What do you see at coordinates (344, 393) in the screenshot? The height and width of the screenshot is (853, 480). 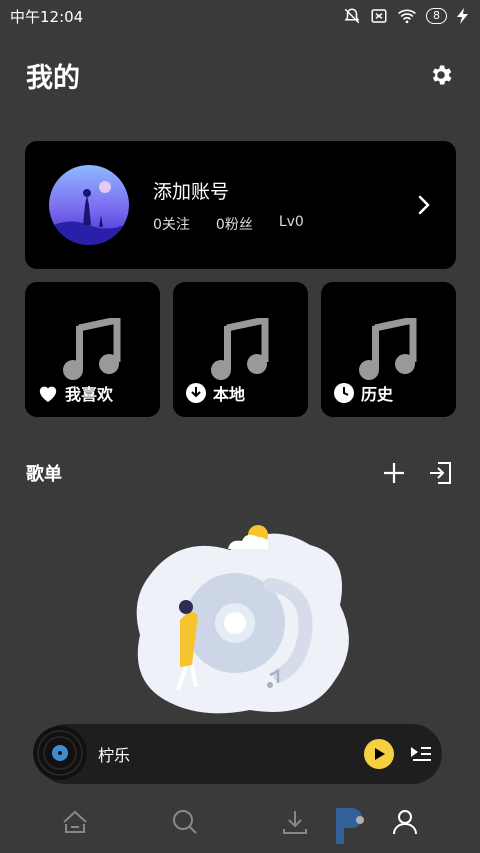 I see `clock-icon` at bounding box center [344, 393].